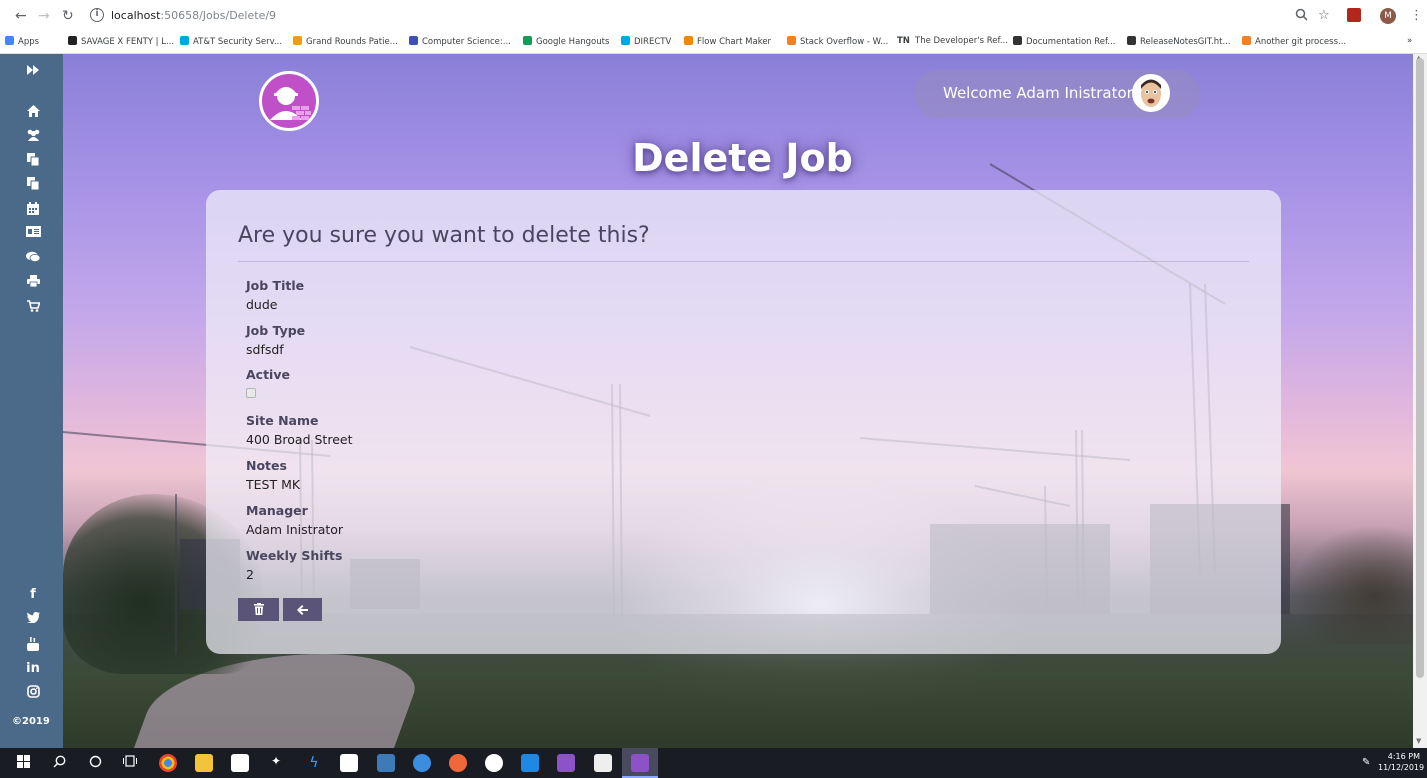 The image size is (1427, 778). Describe the element at coordinates (33, 595) in the screenshot. I see `facebook-icon: f` at that location.